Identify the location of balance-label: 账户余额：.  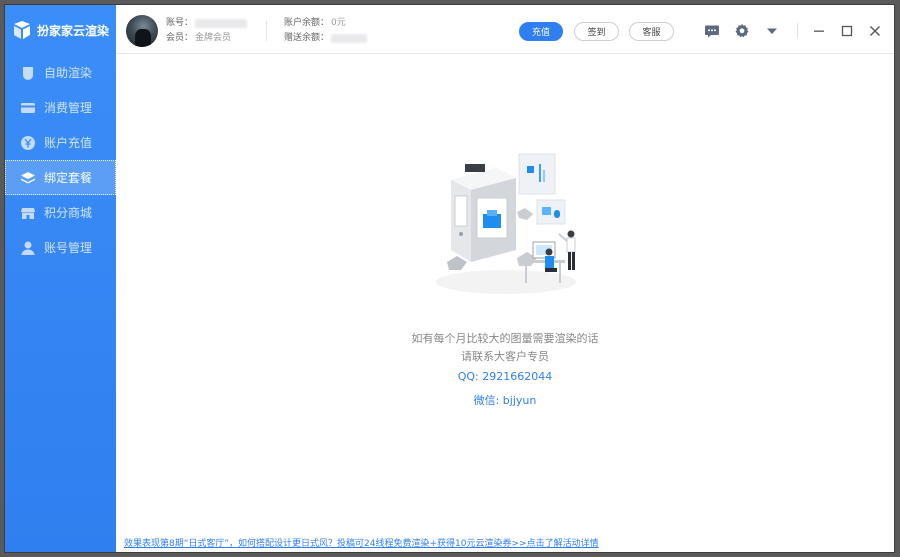
(307, 23).